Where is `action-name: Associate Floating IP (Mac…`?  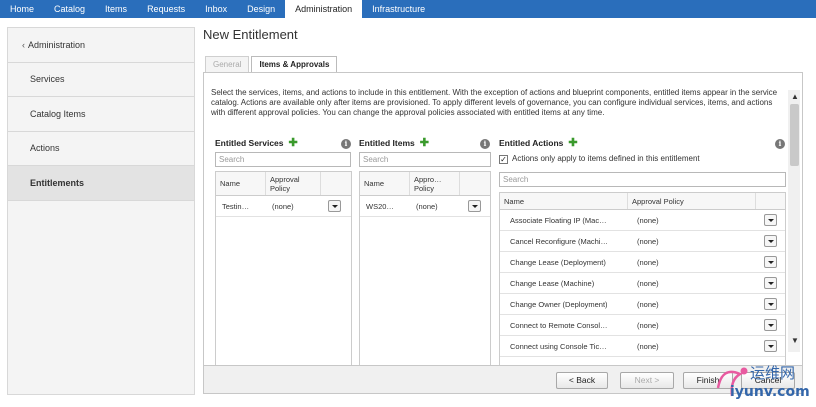 action-name: Associate Floating IP (Mac… is located at coordinates (558, 220).